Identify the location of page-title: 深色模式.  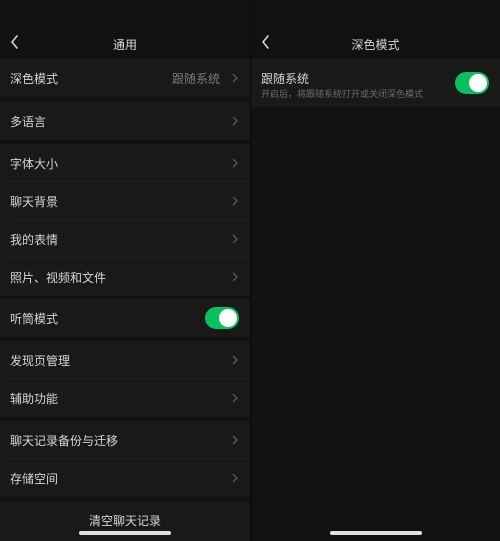
(375, 45).